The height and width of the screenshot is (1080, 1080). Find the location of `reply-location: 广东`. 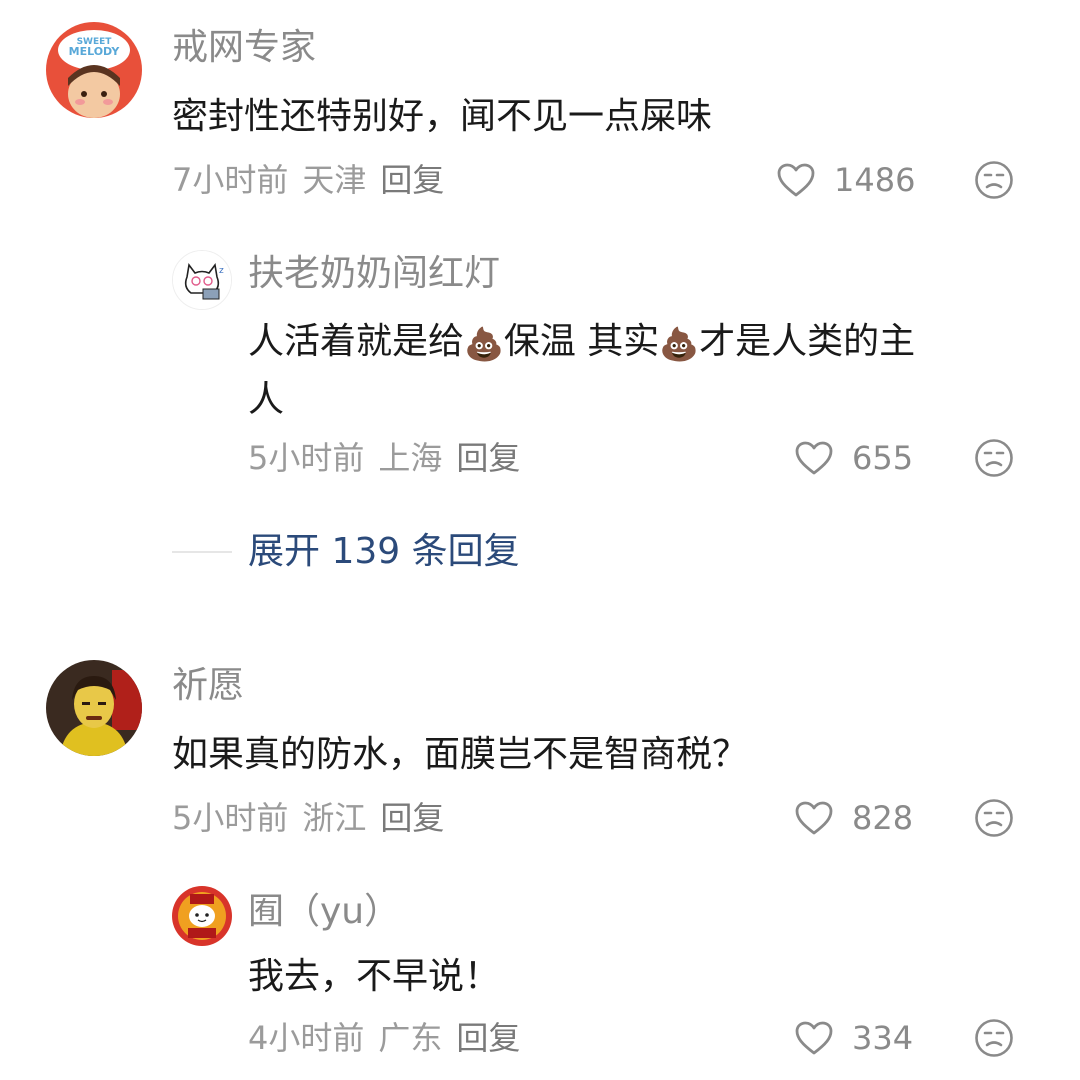

reply-location: 广东 is located at coordinates (410, 1038).